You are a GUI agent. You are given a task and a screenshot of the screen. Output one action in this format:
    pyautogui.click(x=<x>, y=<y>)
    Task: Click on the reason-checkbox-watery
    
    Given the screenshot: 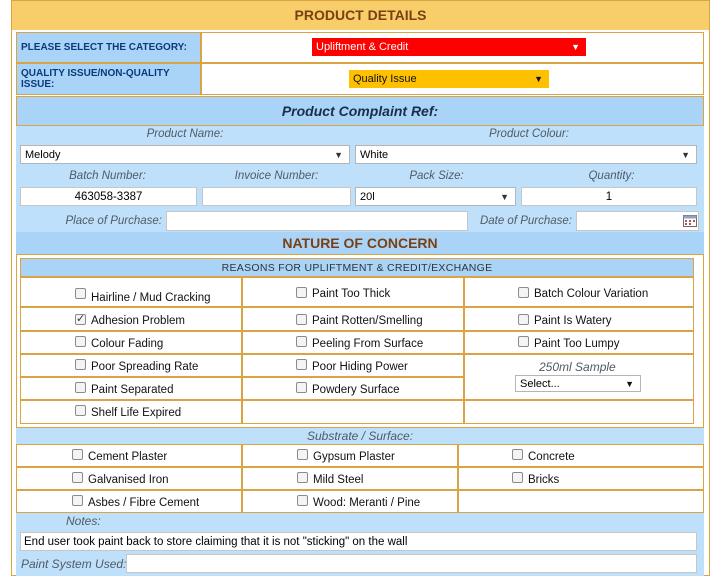 What is the action you would take?
    pyautogui.click(x=523, y=319)
    